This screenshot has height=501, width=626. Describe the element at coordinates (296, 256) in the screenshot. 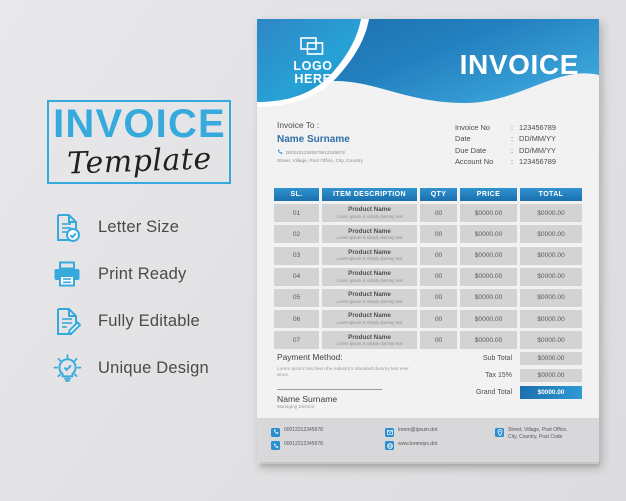

I see `cell-sl: 03` at that location.